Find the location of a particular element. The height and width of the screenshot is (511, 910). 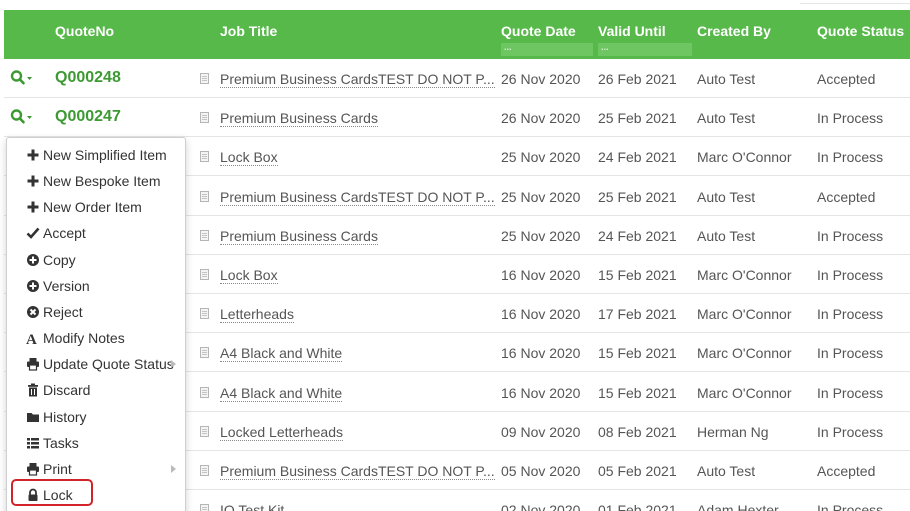

menu-item-version: Version is located at coordinates (96, 286).